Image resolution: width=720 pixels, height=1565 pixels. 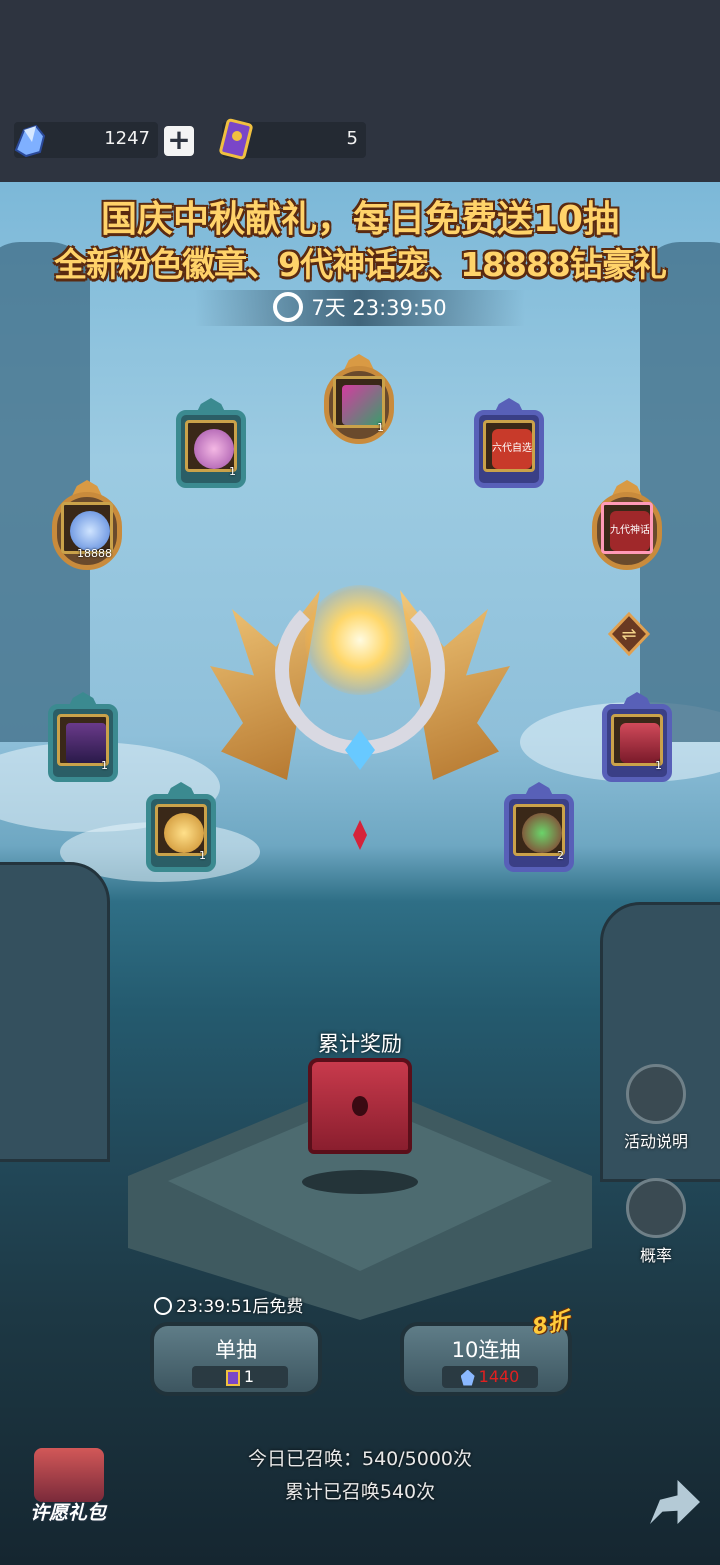 I want to click on rules-button: 活动说明, so click(x=656, y=1108).